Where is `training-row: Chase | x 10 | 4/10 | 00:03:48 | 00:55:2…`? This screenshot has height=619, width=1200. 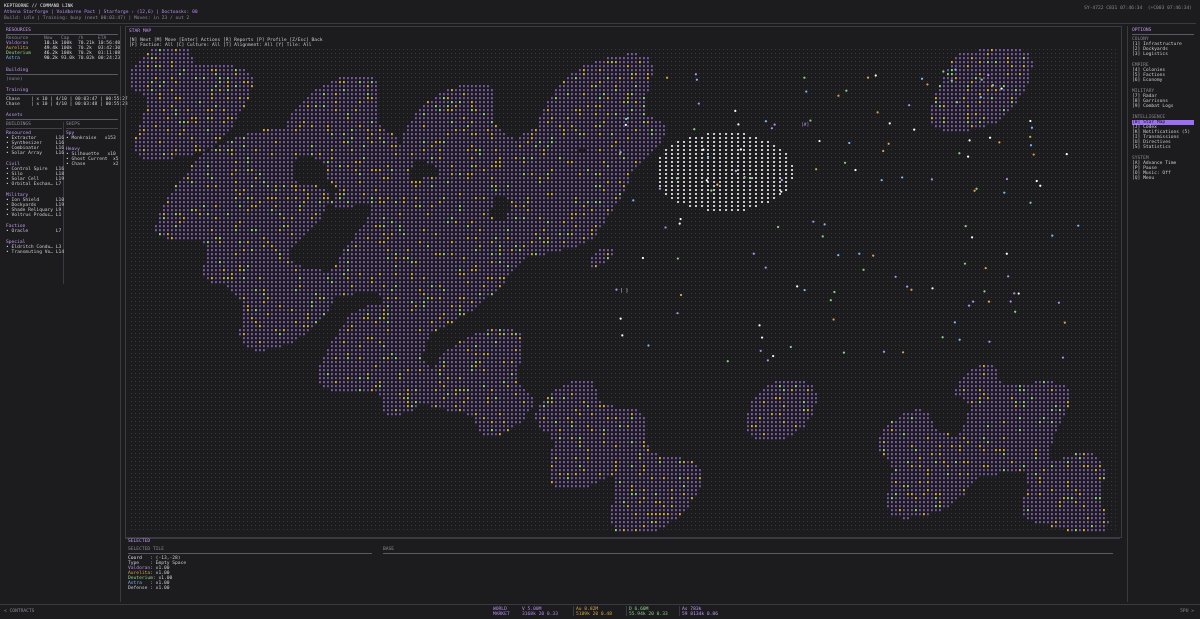
training-row: Chase | x 10 | 4/10 | 00:03:48 | 00:55:2… is located at coordinates (67, 104).